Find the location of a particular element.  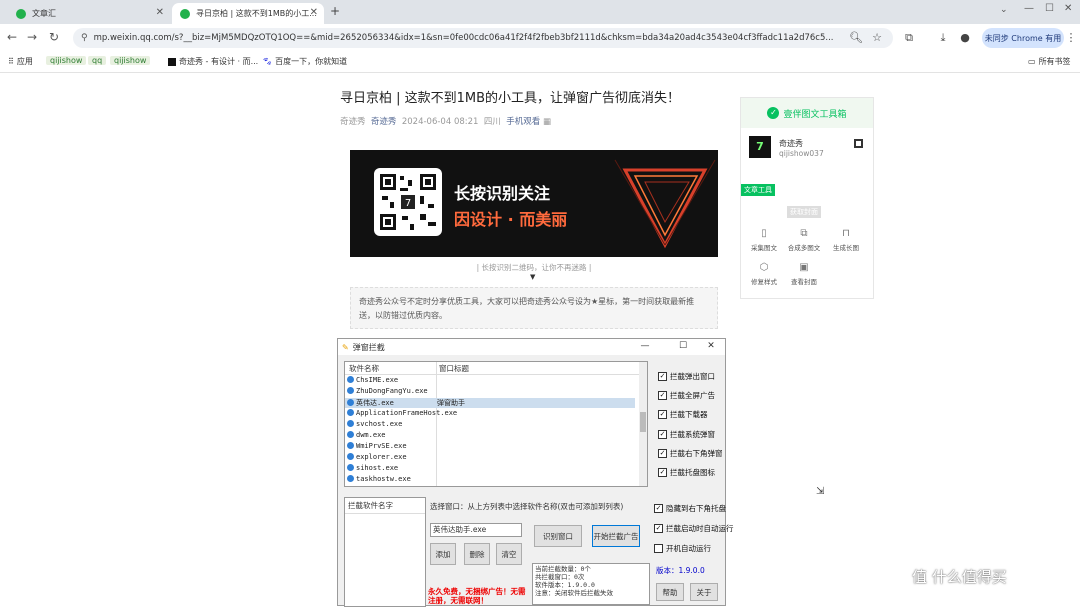

table-row: 英伟达.exe 弹窗助手 is located at coordinates (490, 403).